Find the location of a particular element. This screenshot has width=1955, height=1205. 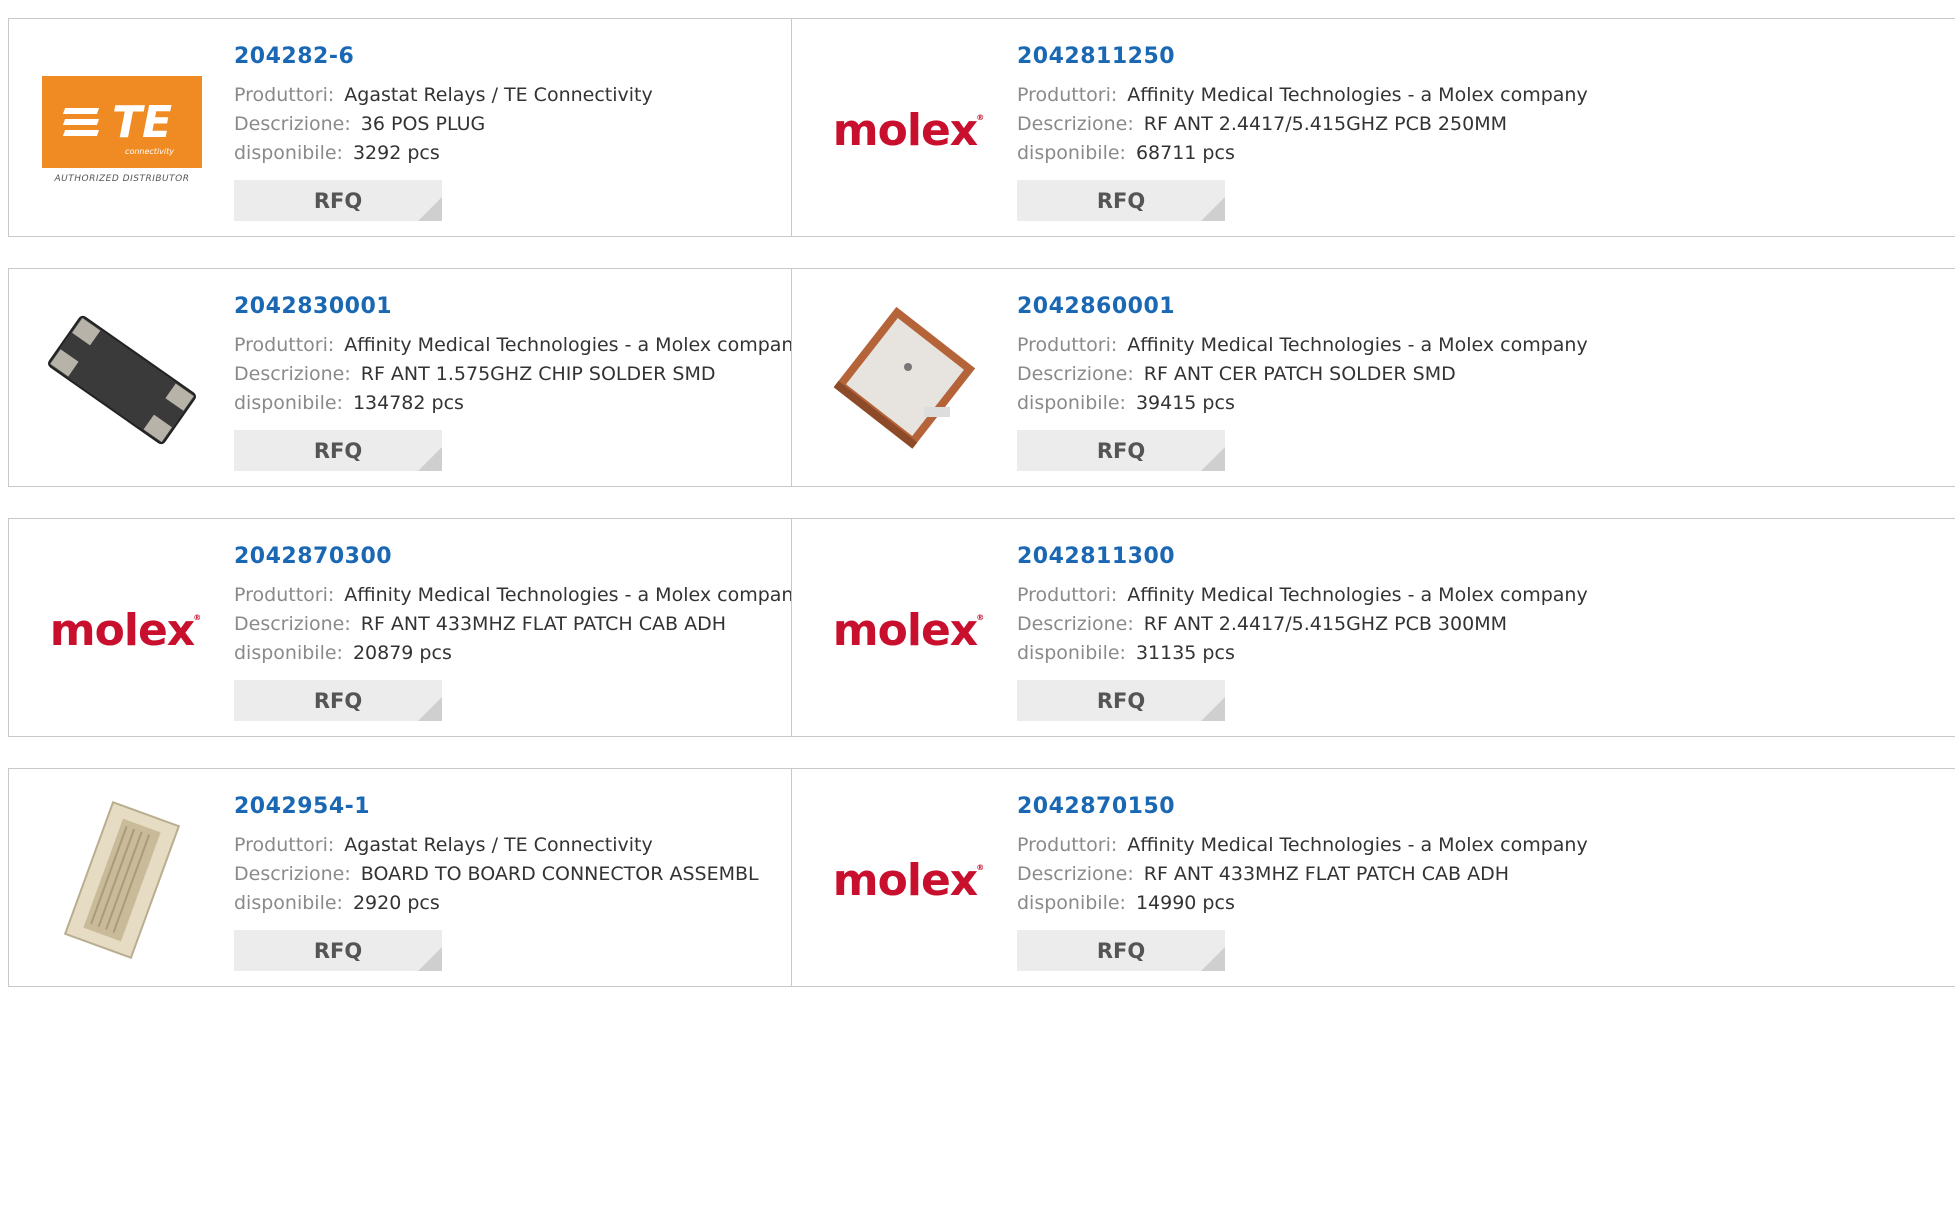

part-number-link: 2042811250 is located at coordinates (1302, 56).